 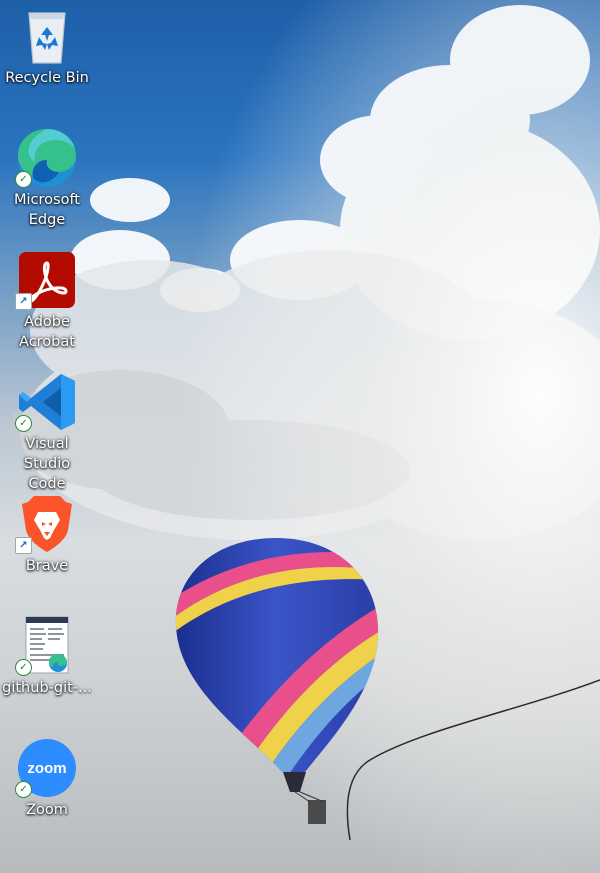 I want to click on desktop-icon-recycle-bin: Recycle Bin, so click(x=47, y=47).